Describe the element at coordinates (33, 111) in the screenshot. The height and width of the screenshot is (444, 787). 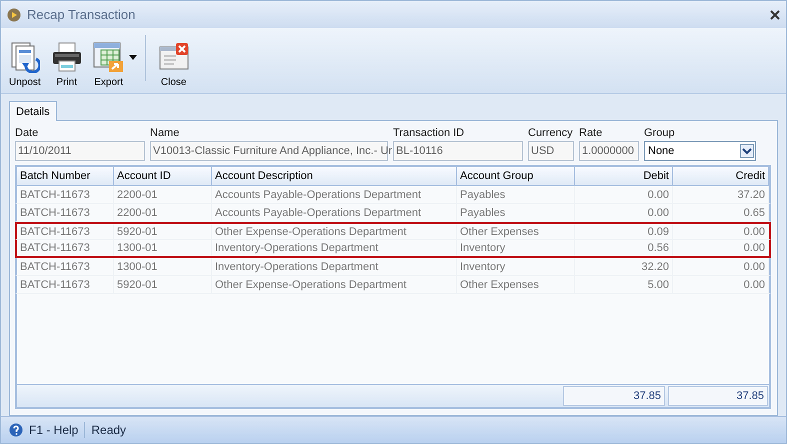
I see `tab: Details` at that location.